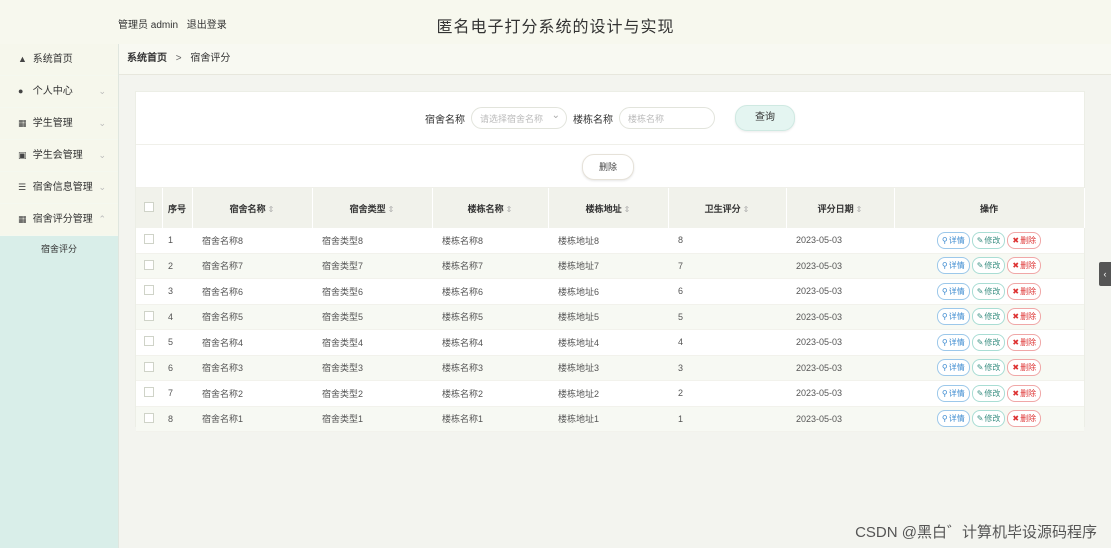 Image resolution: width=1111 pixels, height=548 pixels. I want to click on cell-building-name: 楼栋名称3, so click(490, 368).